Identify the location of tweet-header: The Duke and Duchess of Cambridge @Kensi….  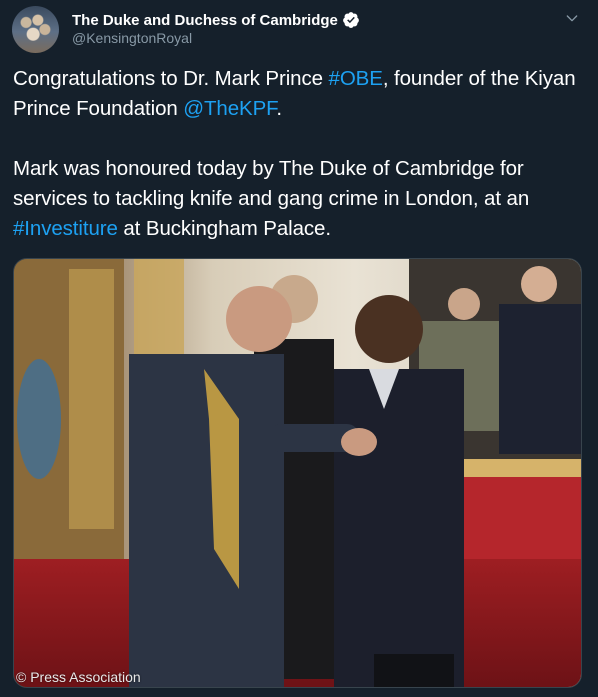
(299, 29).